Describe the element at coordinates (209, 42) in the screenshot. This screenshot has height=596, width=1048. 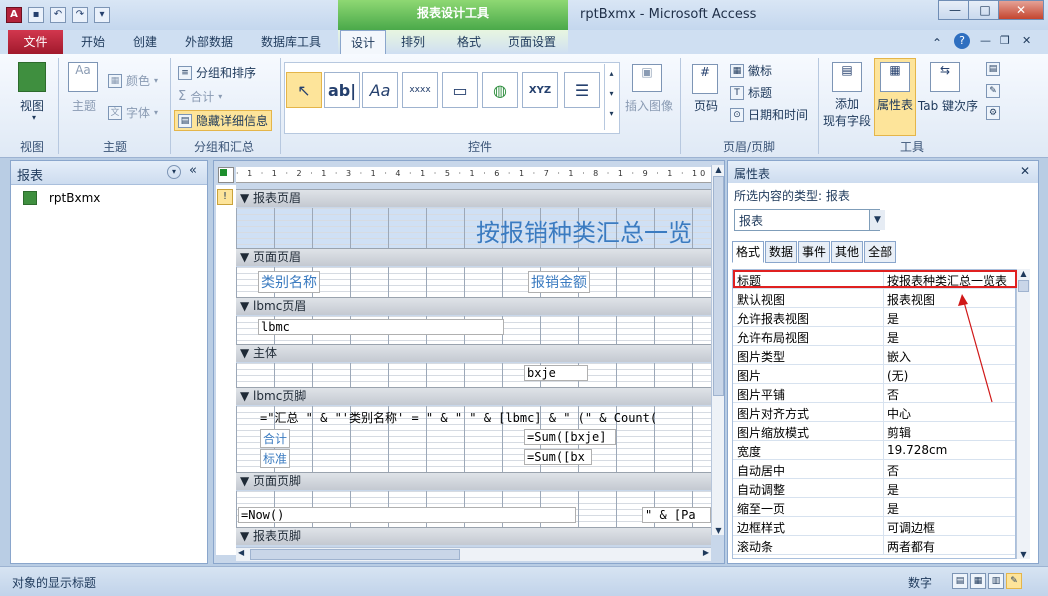
I see `tab-external-data: 外部数据` at that location.